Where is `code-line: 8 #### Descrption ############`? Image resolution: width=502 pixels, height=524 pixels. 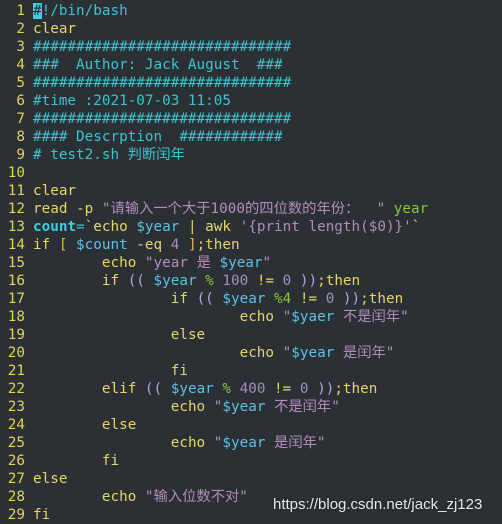 code-line: 8 #### Descrption ############ is located at coordinates (251, 137).